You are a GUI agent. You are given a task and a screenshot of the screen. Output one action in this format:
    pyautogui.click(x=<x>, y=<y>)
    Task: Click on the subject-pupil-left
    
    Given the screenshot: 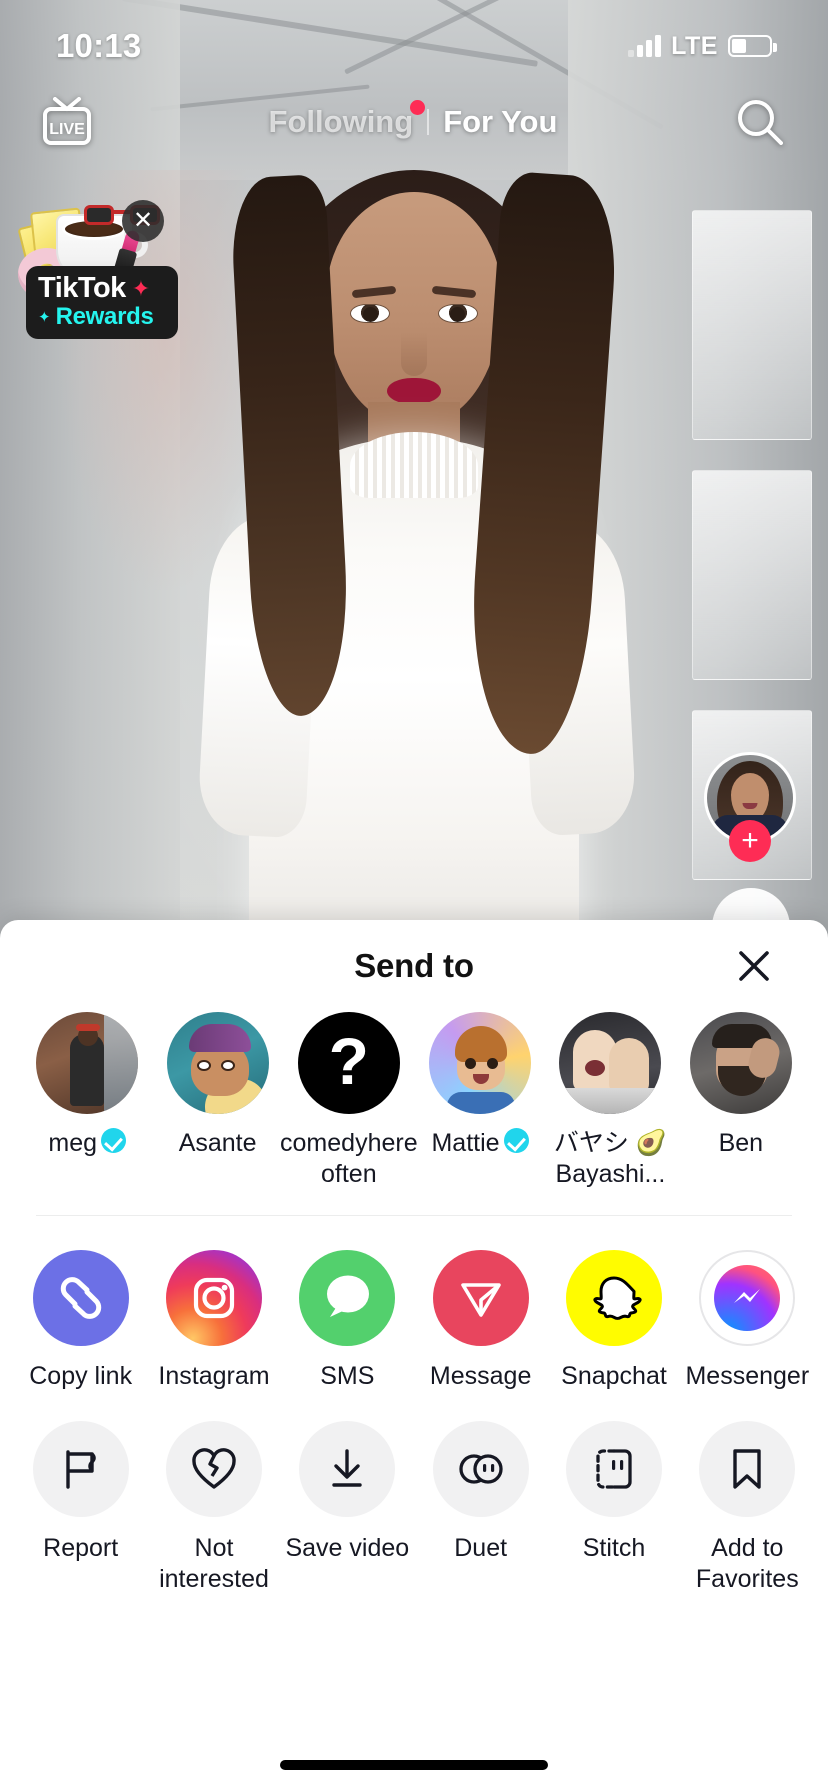 What is the action you would take?
    pyautogui.click(x=370, y=314)
    